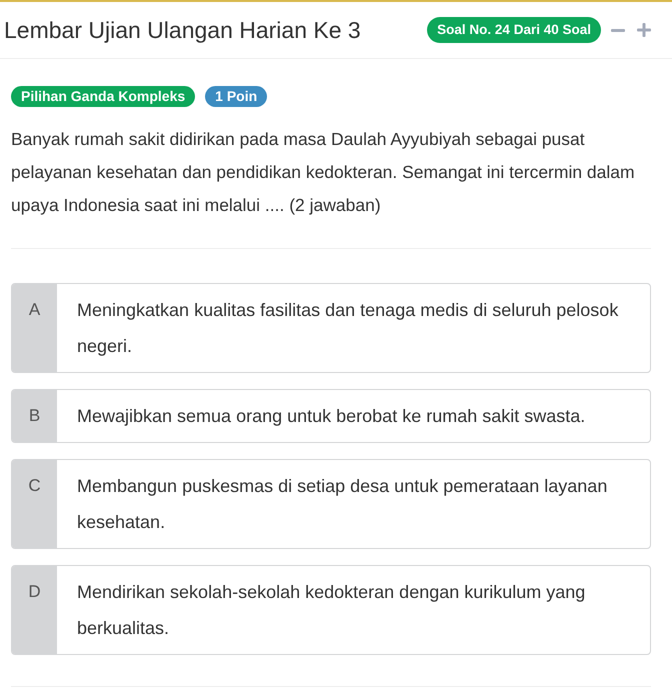  Describe the element at coordinates (182, 30) in the screenshot. I see `page-title: Lembar Ujian Ulangan Harian Ke 3` at that location.